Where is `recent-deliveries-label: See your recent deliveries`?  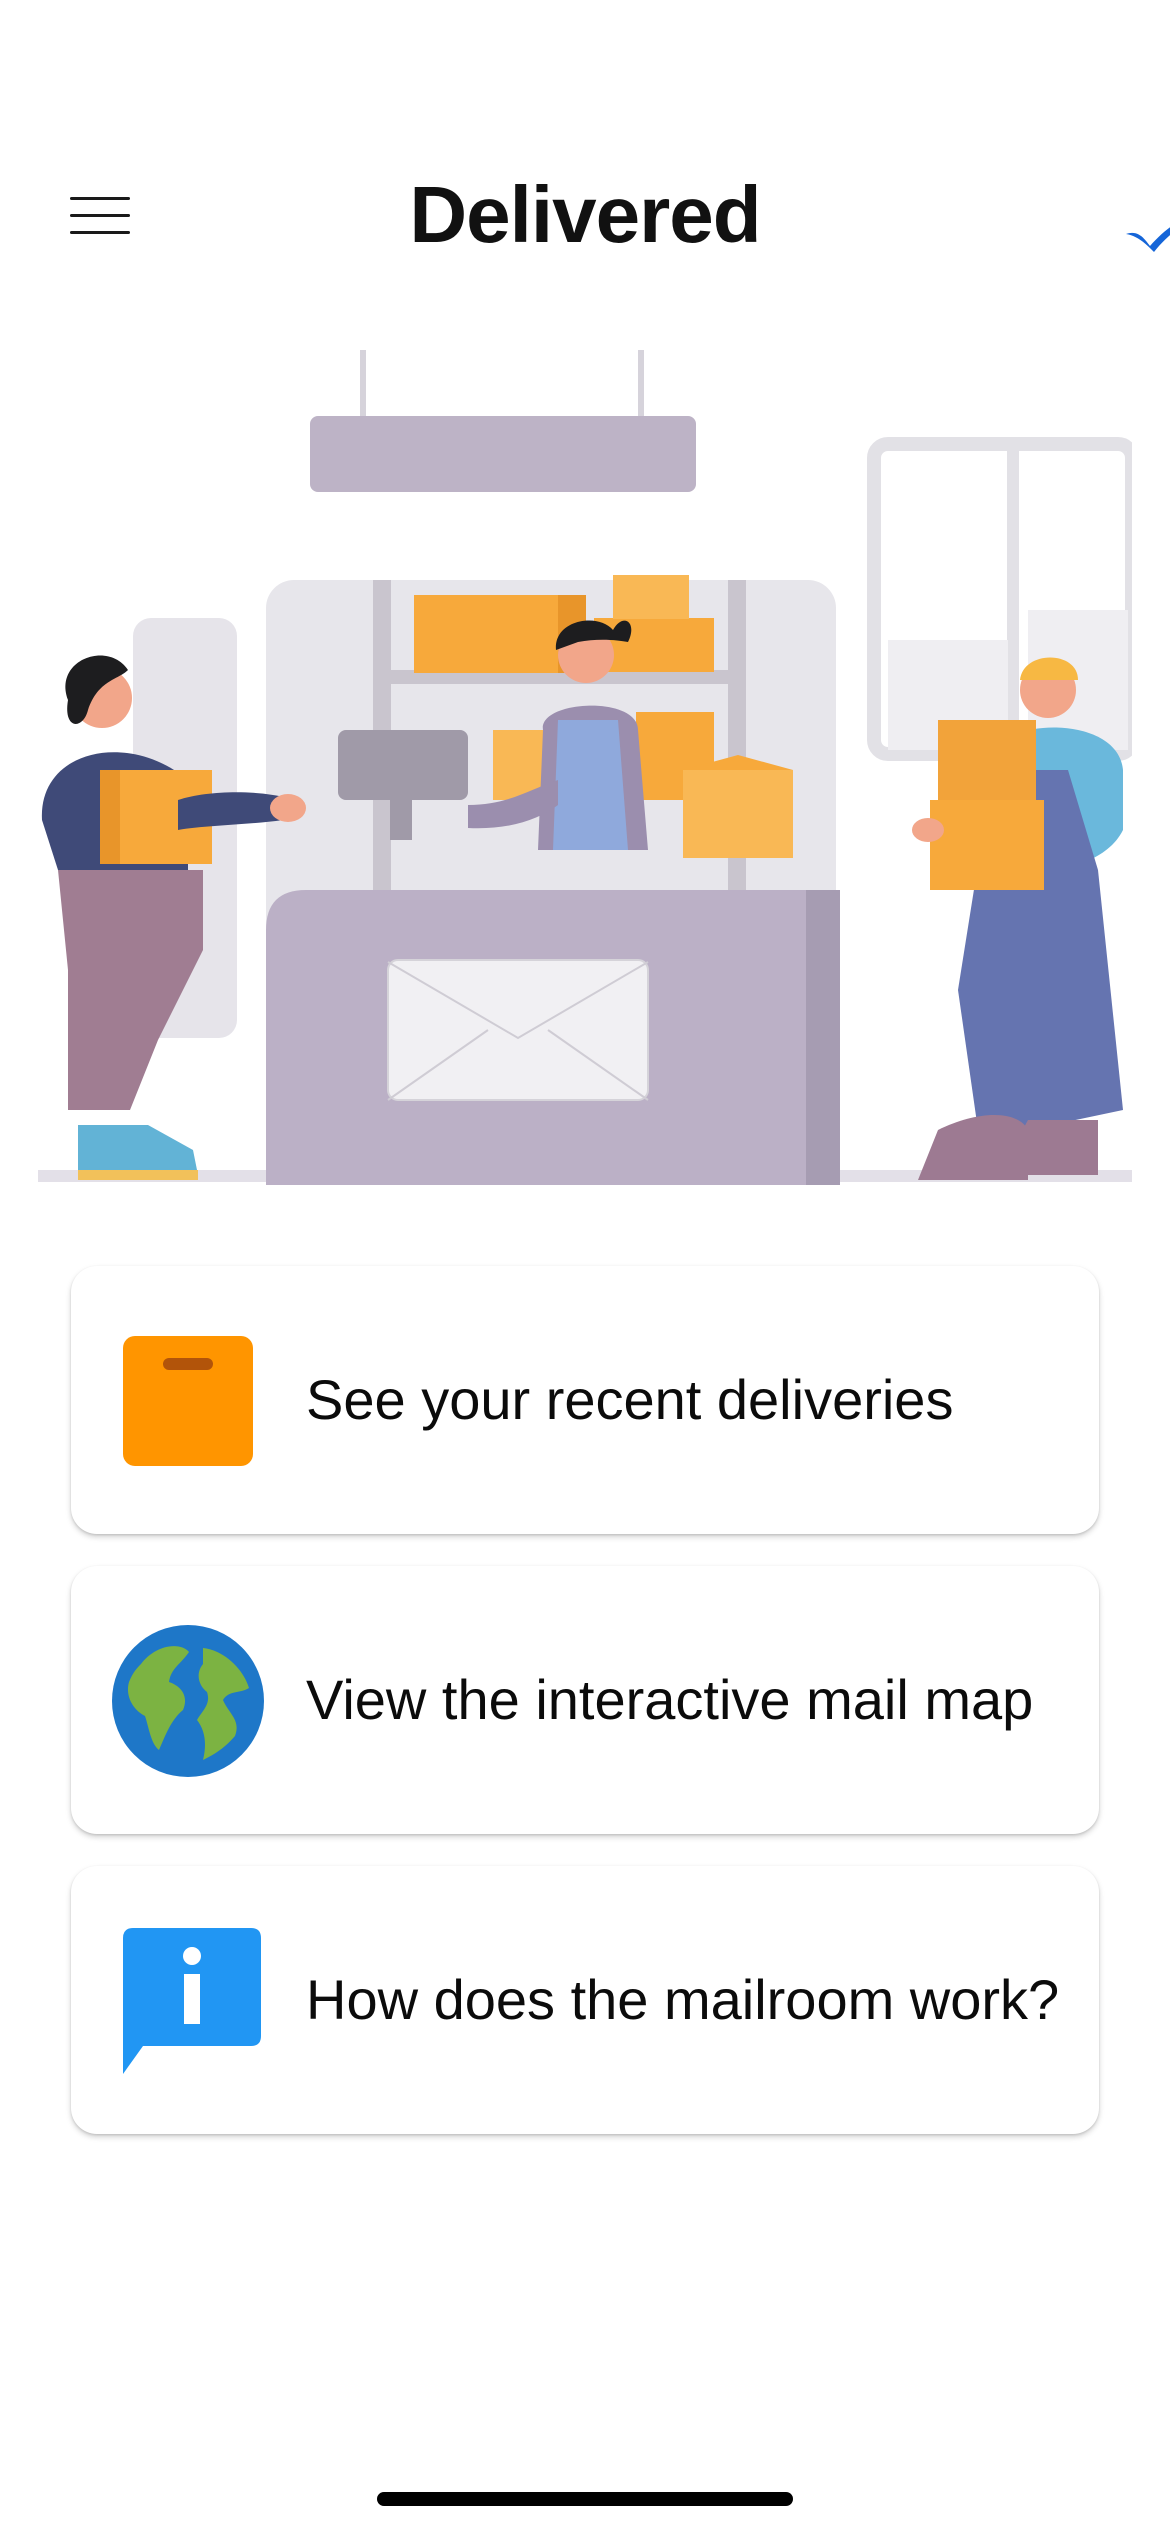
recent-deliveries-label: See your recent deliveries is located at coordinates (630, 1399).